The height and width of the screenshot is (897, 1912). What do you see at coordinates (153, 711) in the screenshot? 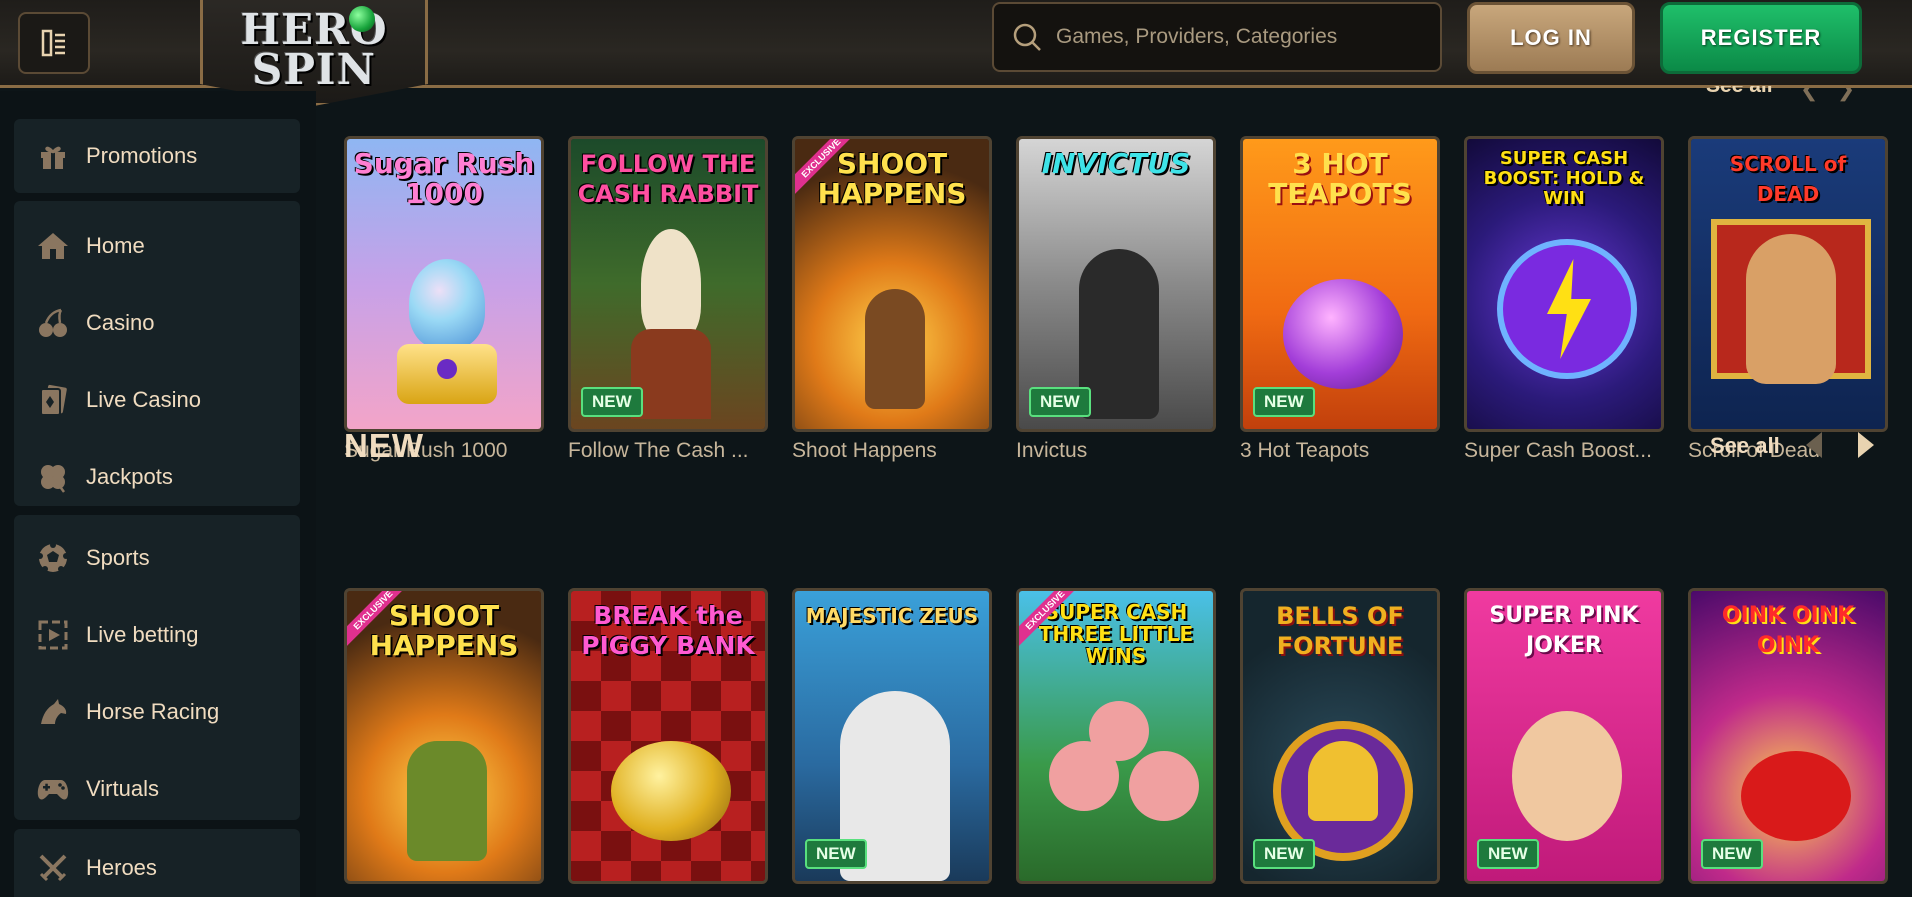
I see `sidebar-item-label: Horse Racing` at bounding box center [153, 711].